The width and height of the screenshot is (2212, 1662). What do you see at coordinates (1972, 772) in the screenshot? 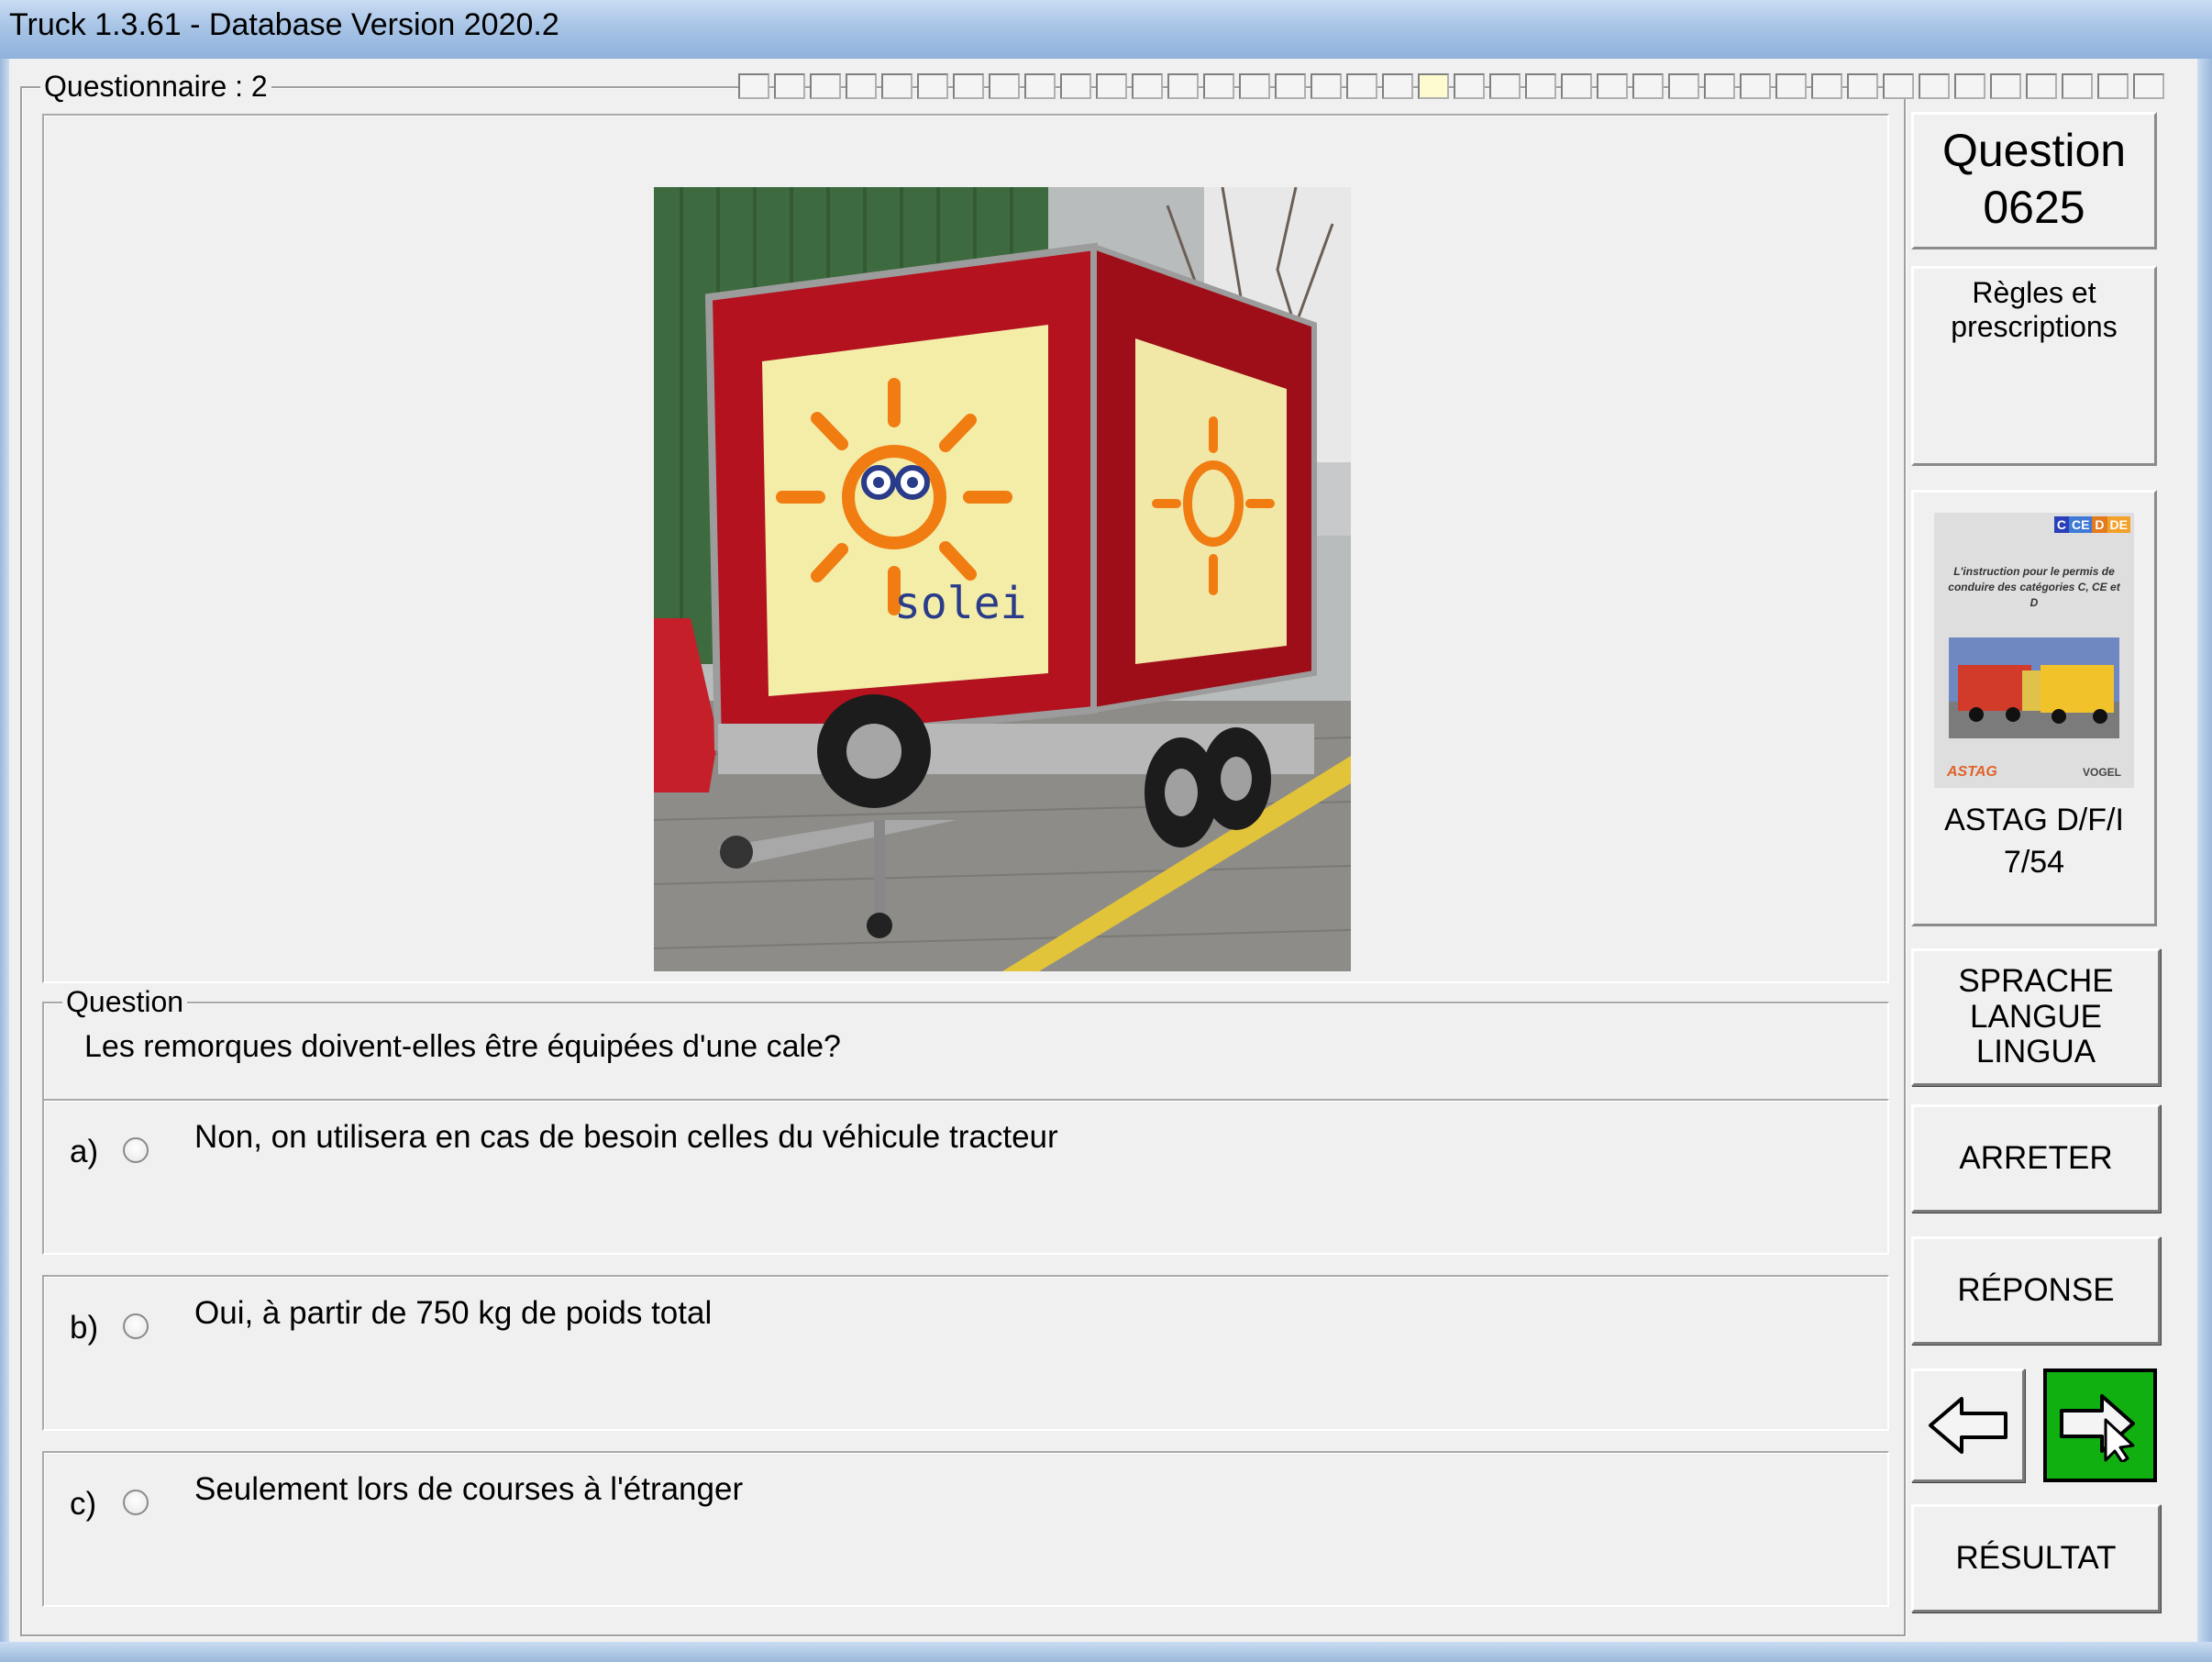
I see `book-logo-left: ASTAG` at bounding box center [1972, 772].